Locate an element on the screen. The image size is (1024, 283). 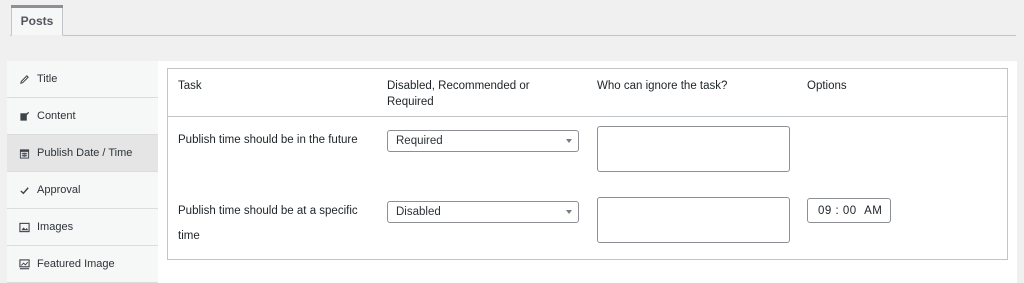
sidebar-item-label: Content is located at coordinates (56, 116).